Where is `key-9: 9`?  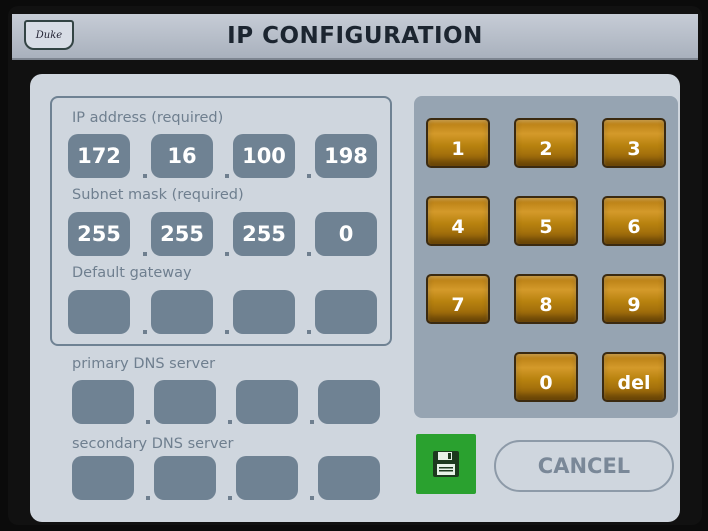
key-9: 9 is located at coordinates (634, 299).